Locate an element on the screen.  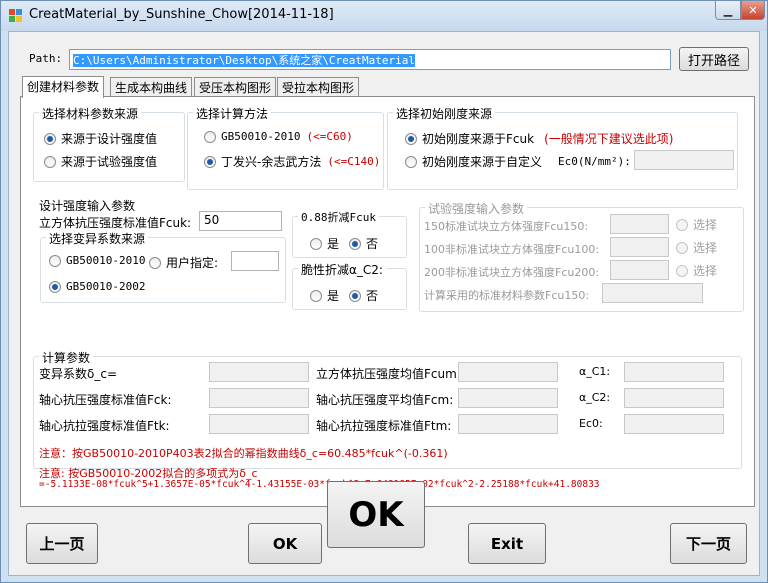
method-ding-radio: 丁发兴-余志武方法 (<=C140) is located at coordinates (292, 161).